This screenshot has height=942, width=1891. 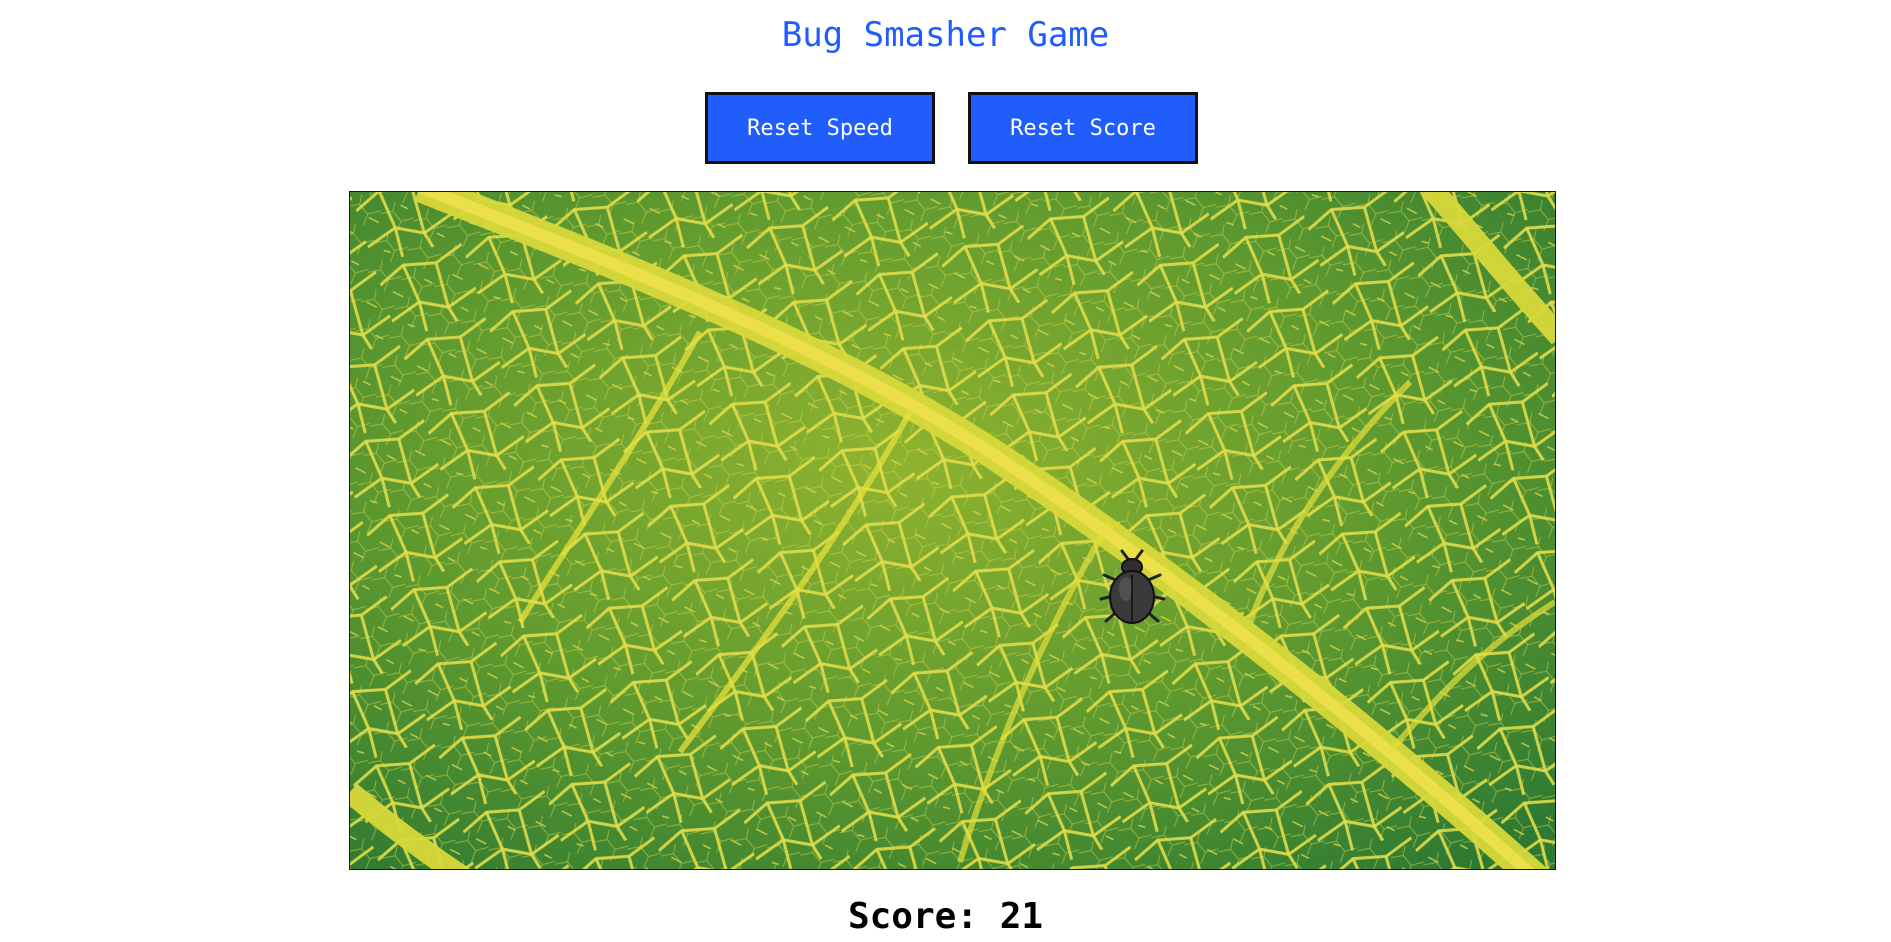 I want to click on score-label: Score:, so click(x=912, y=916).